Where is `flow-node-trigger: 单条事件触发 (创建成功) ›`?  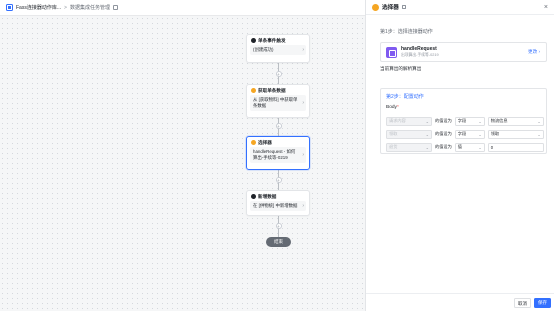 flow-node-trigger: 单条事件触发 (创建成功) › is located at coordinates (278, 48).